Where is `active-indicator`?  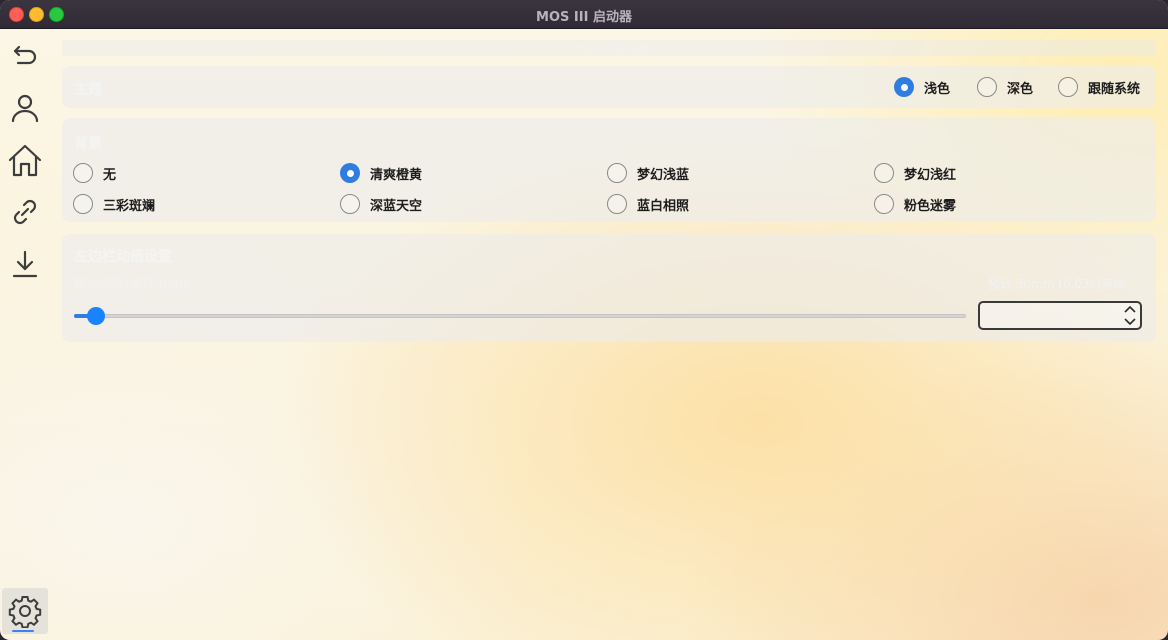 active-indicator is located at coordinates (23, 631).